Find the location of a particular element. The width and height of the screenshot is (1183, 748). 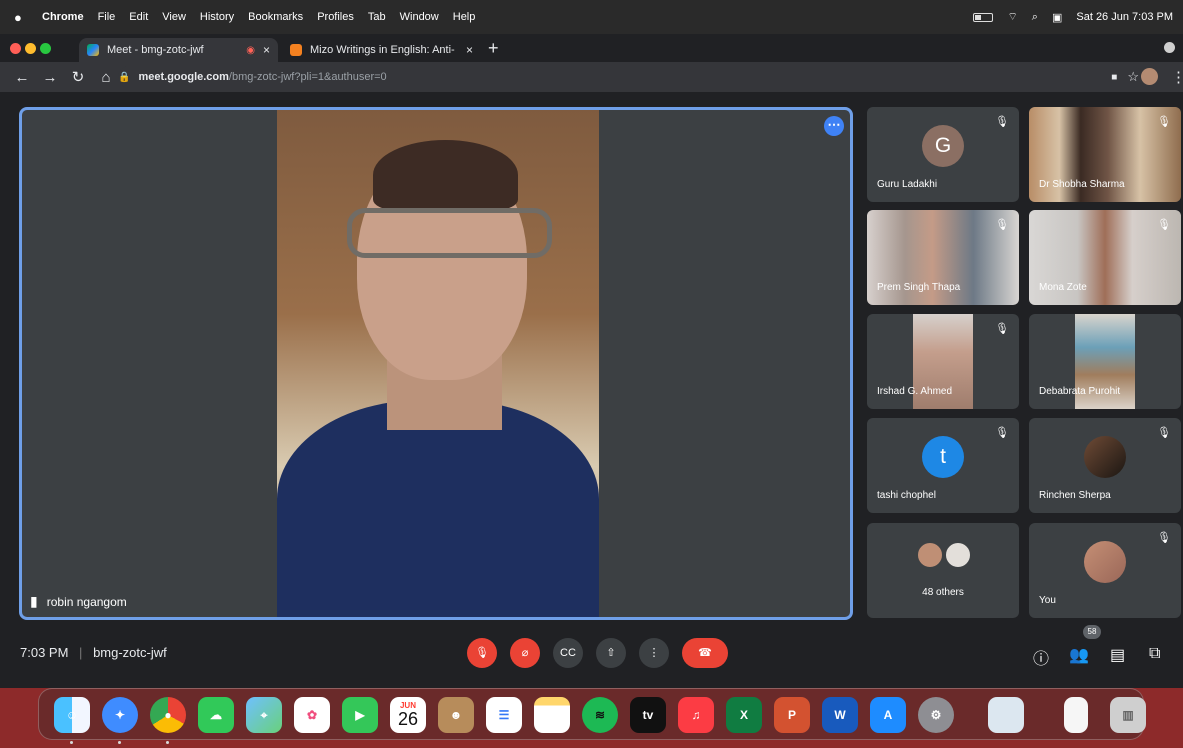

spotify-icon: ≋ is located at coordinates (600, 715).